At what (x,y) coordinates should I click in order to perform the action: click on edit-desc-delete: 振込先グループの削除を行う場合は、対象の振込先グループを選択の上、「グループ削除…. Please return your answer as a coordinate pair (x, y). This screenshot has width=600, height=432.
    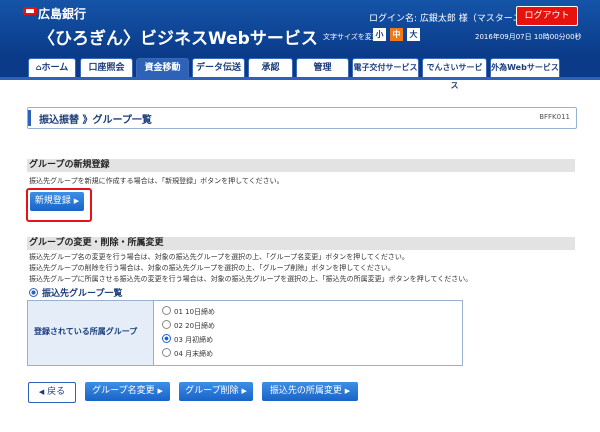
    Looking at the image, I should click on (212, 268).